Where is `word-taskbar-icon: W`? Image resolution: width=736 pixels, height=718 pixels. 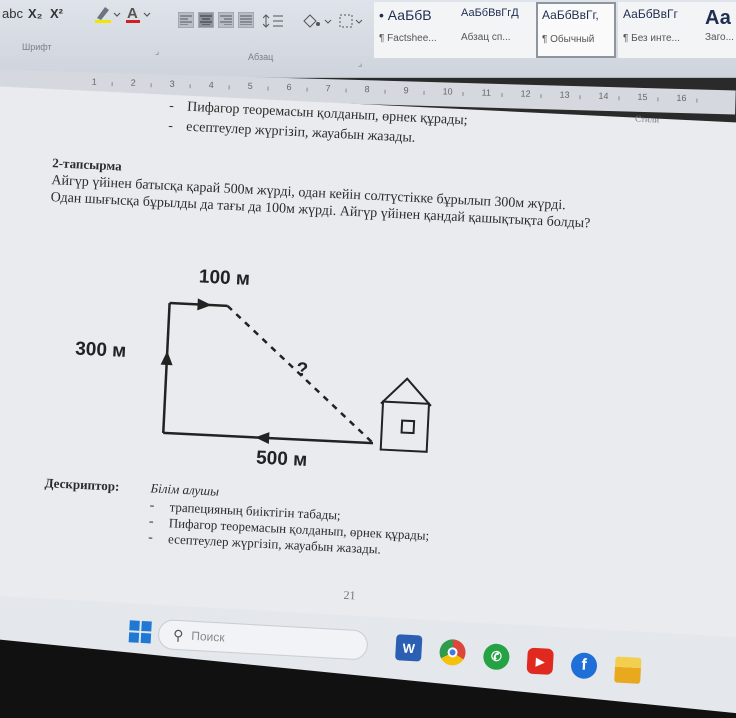 word-taskbar-icon: W is located at coordinates (409, 648).